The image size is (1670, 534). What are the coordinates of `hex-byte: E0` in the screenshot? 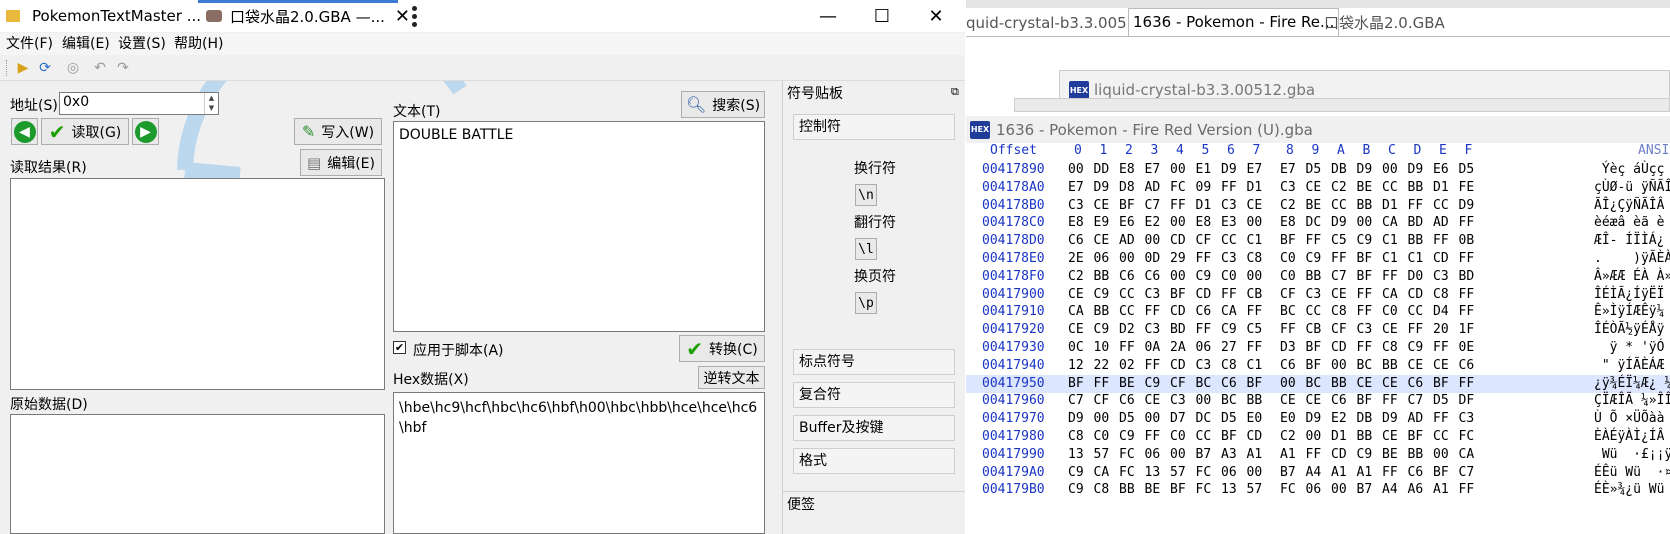 It's located at (1288, 419).